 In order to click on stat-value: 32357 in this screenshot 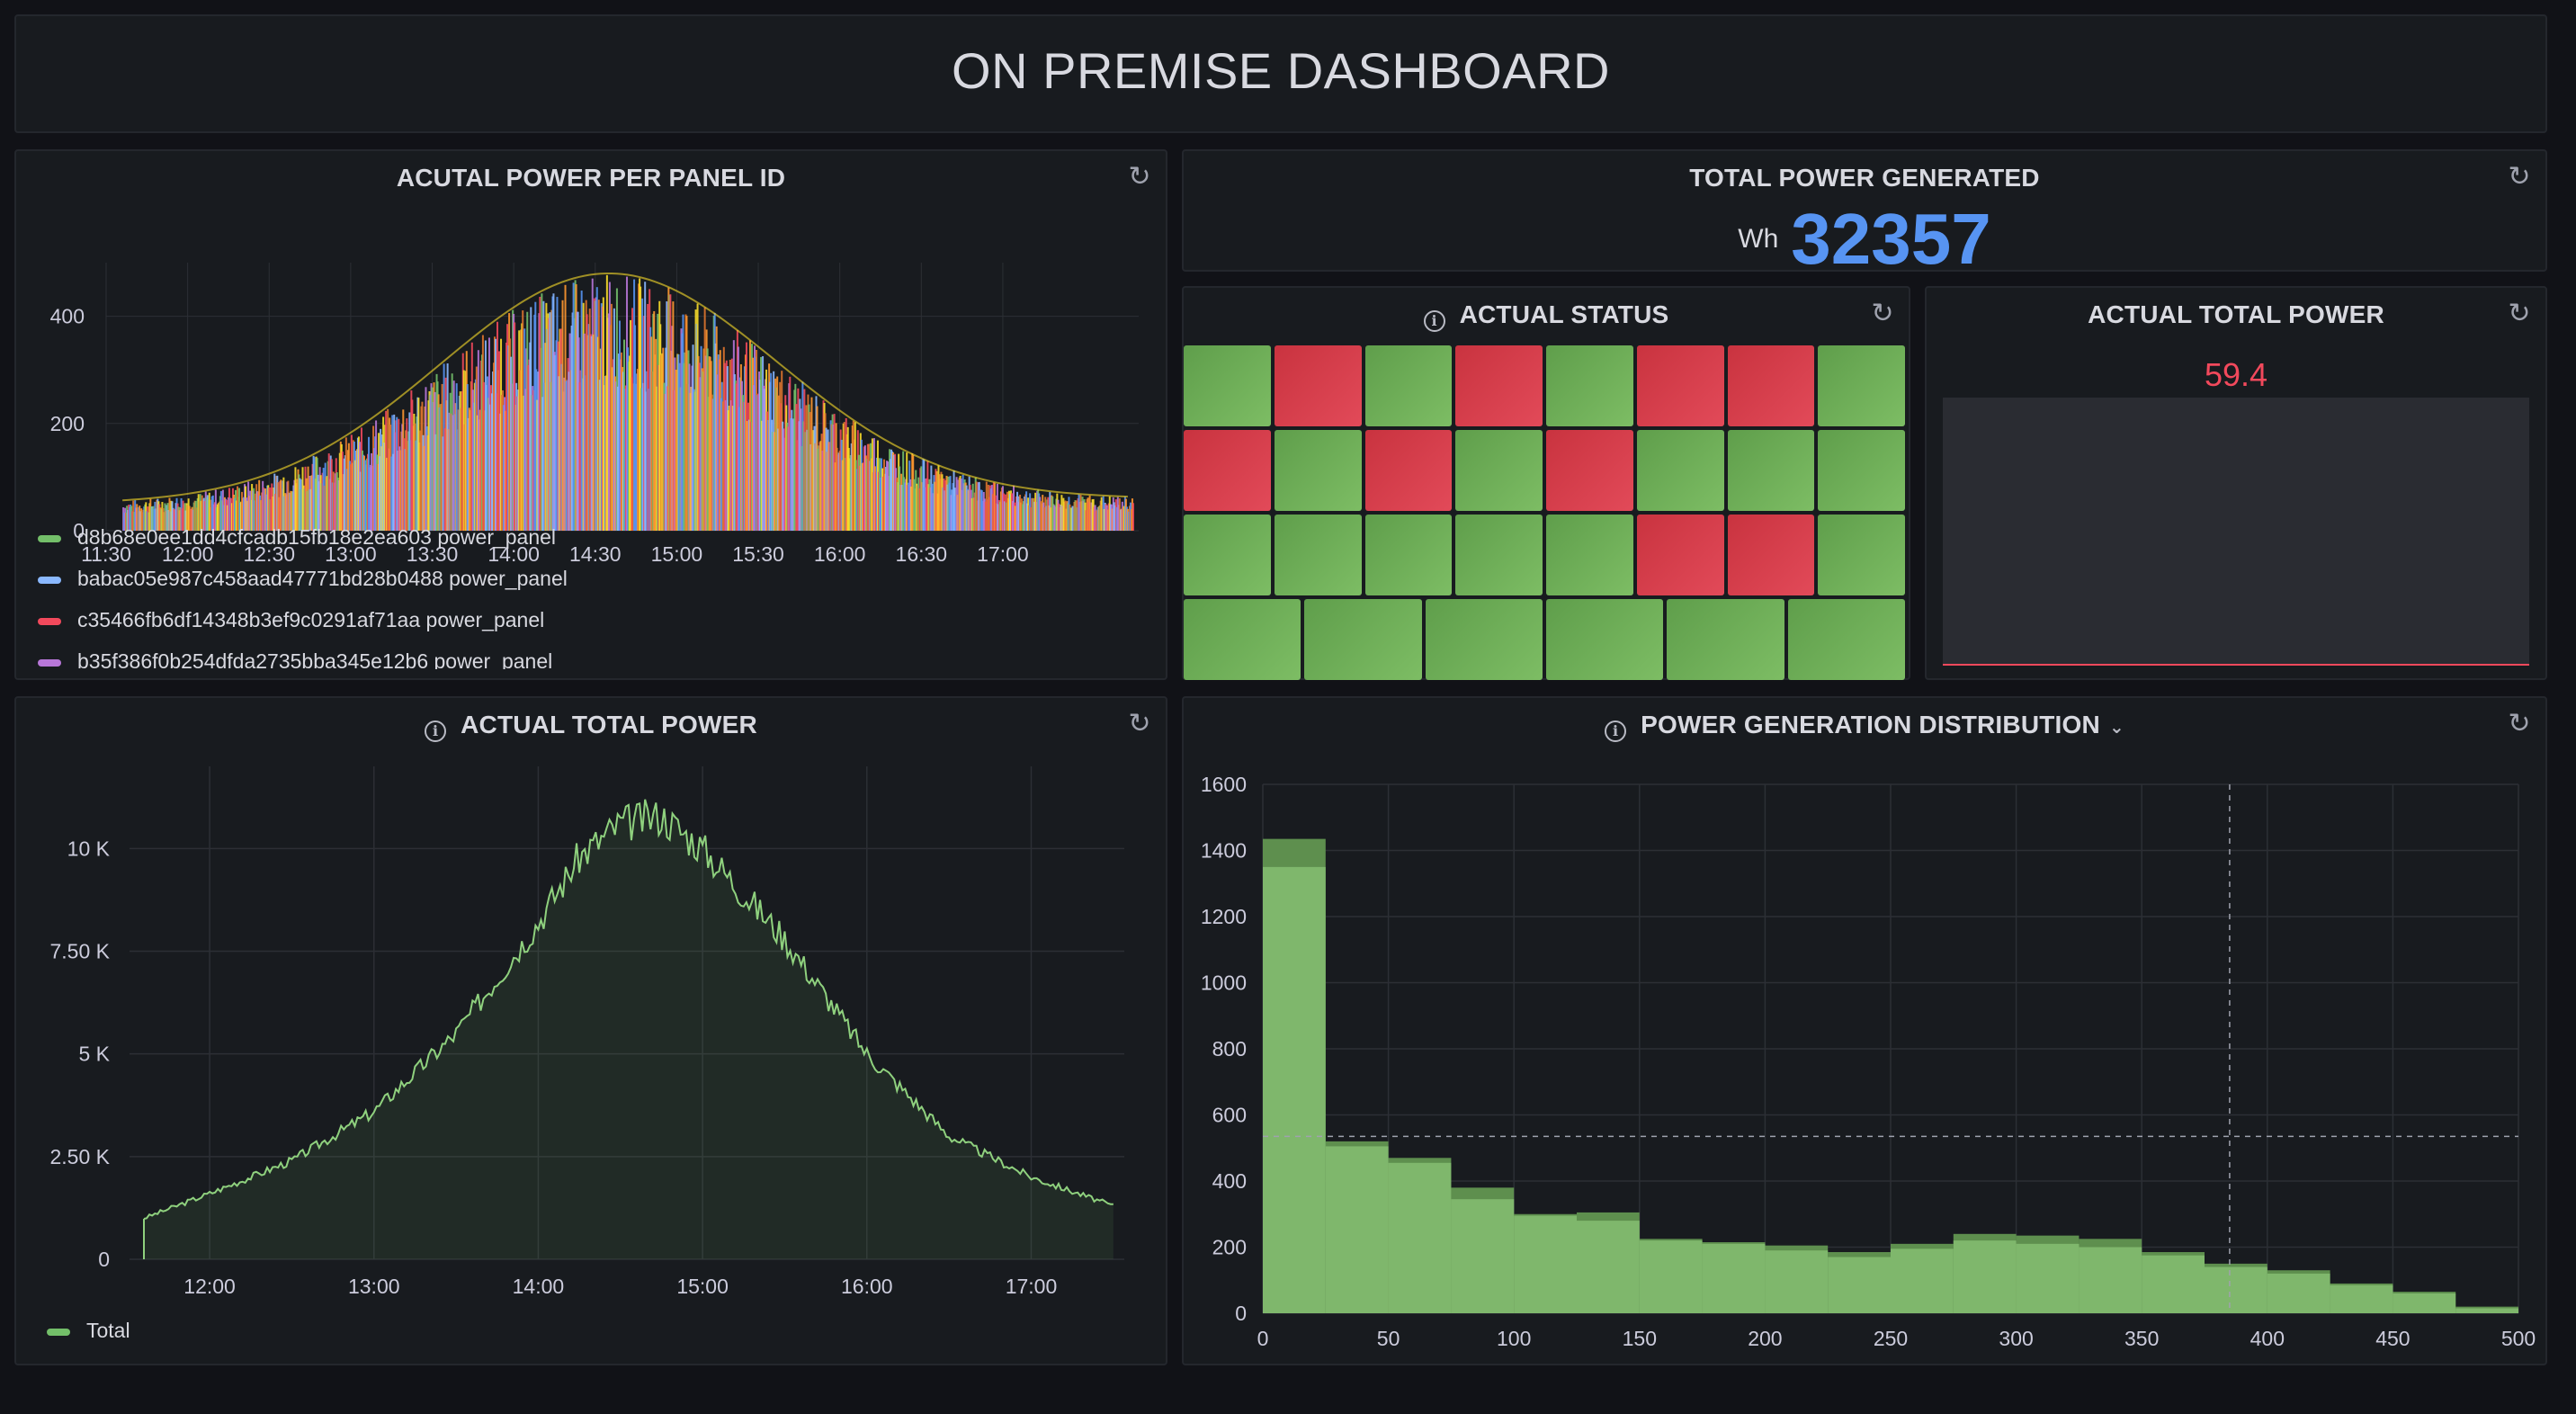, I will do `click(1891, 239)`.